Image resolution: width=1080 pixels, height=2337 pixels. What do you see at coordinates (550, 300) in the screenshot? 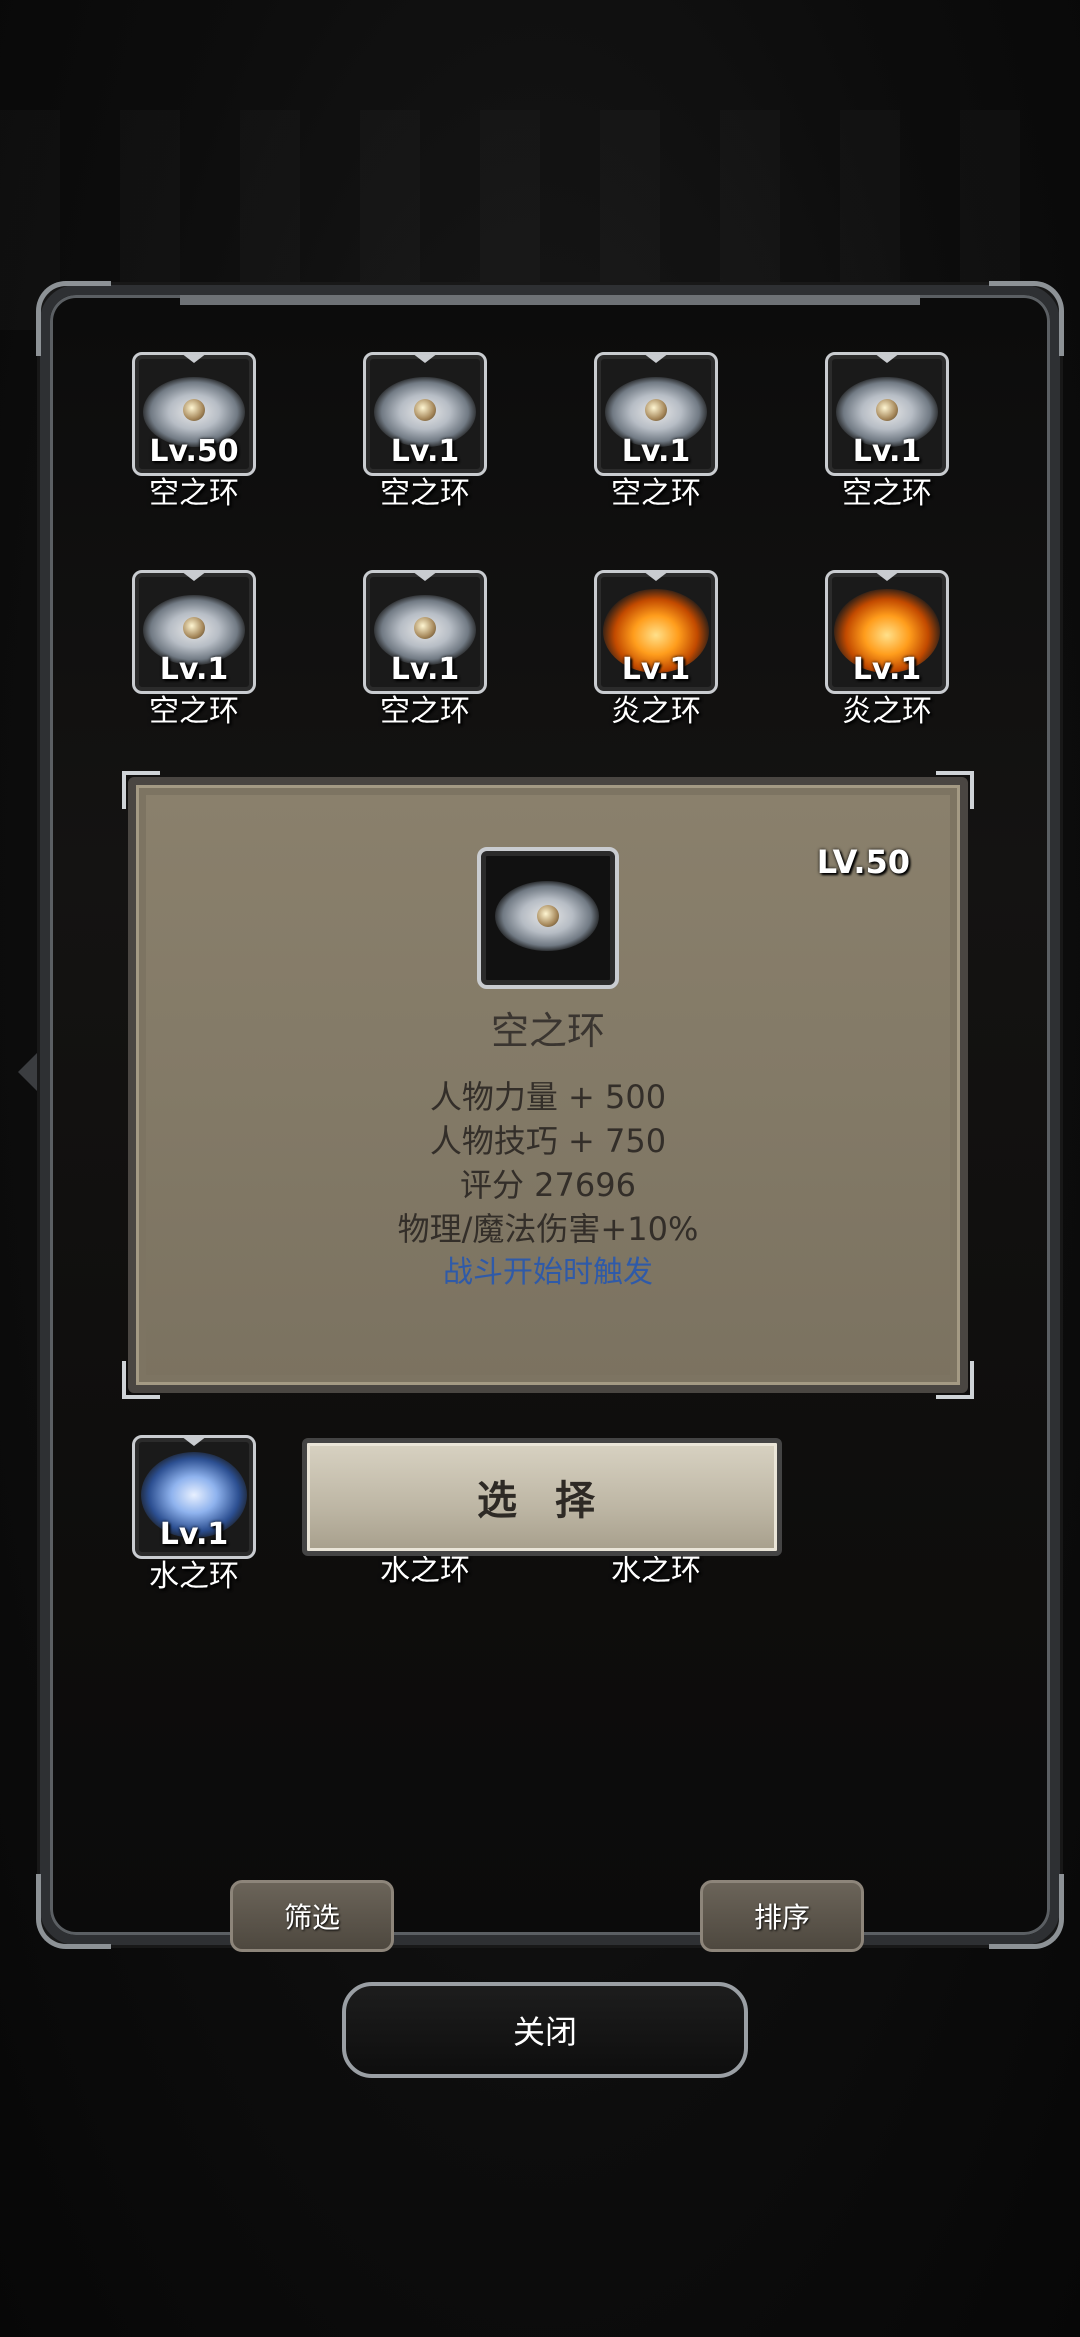
I see `frame-top-ornament` at bounding box center [550, 300].